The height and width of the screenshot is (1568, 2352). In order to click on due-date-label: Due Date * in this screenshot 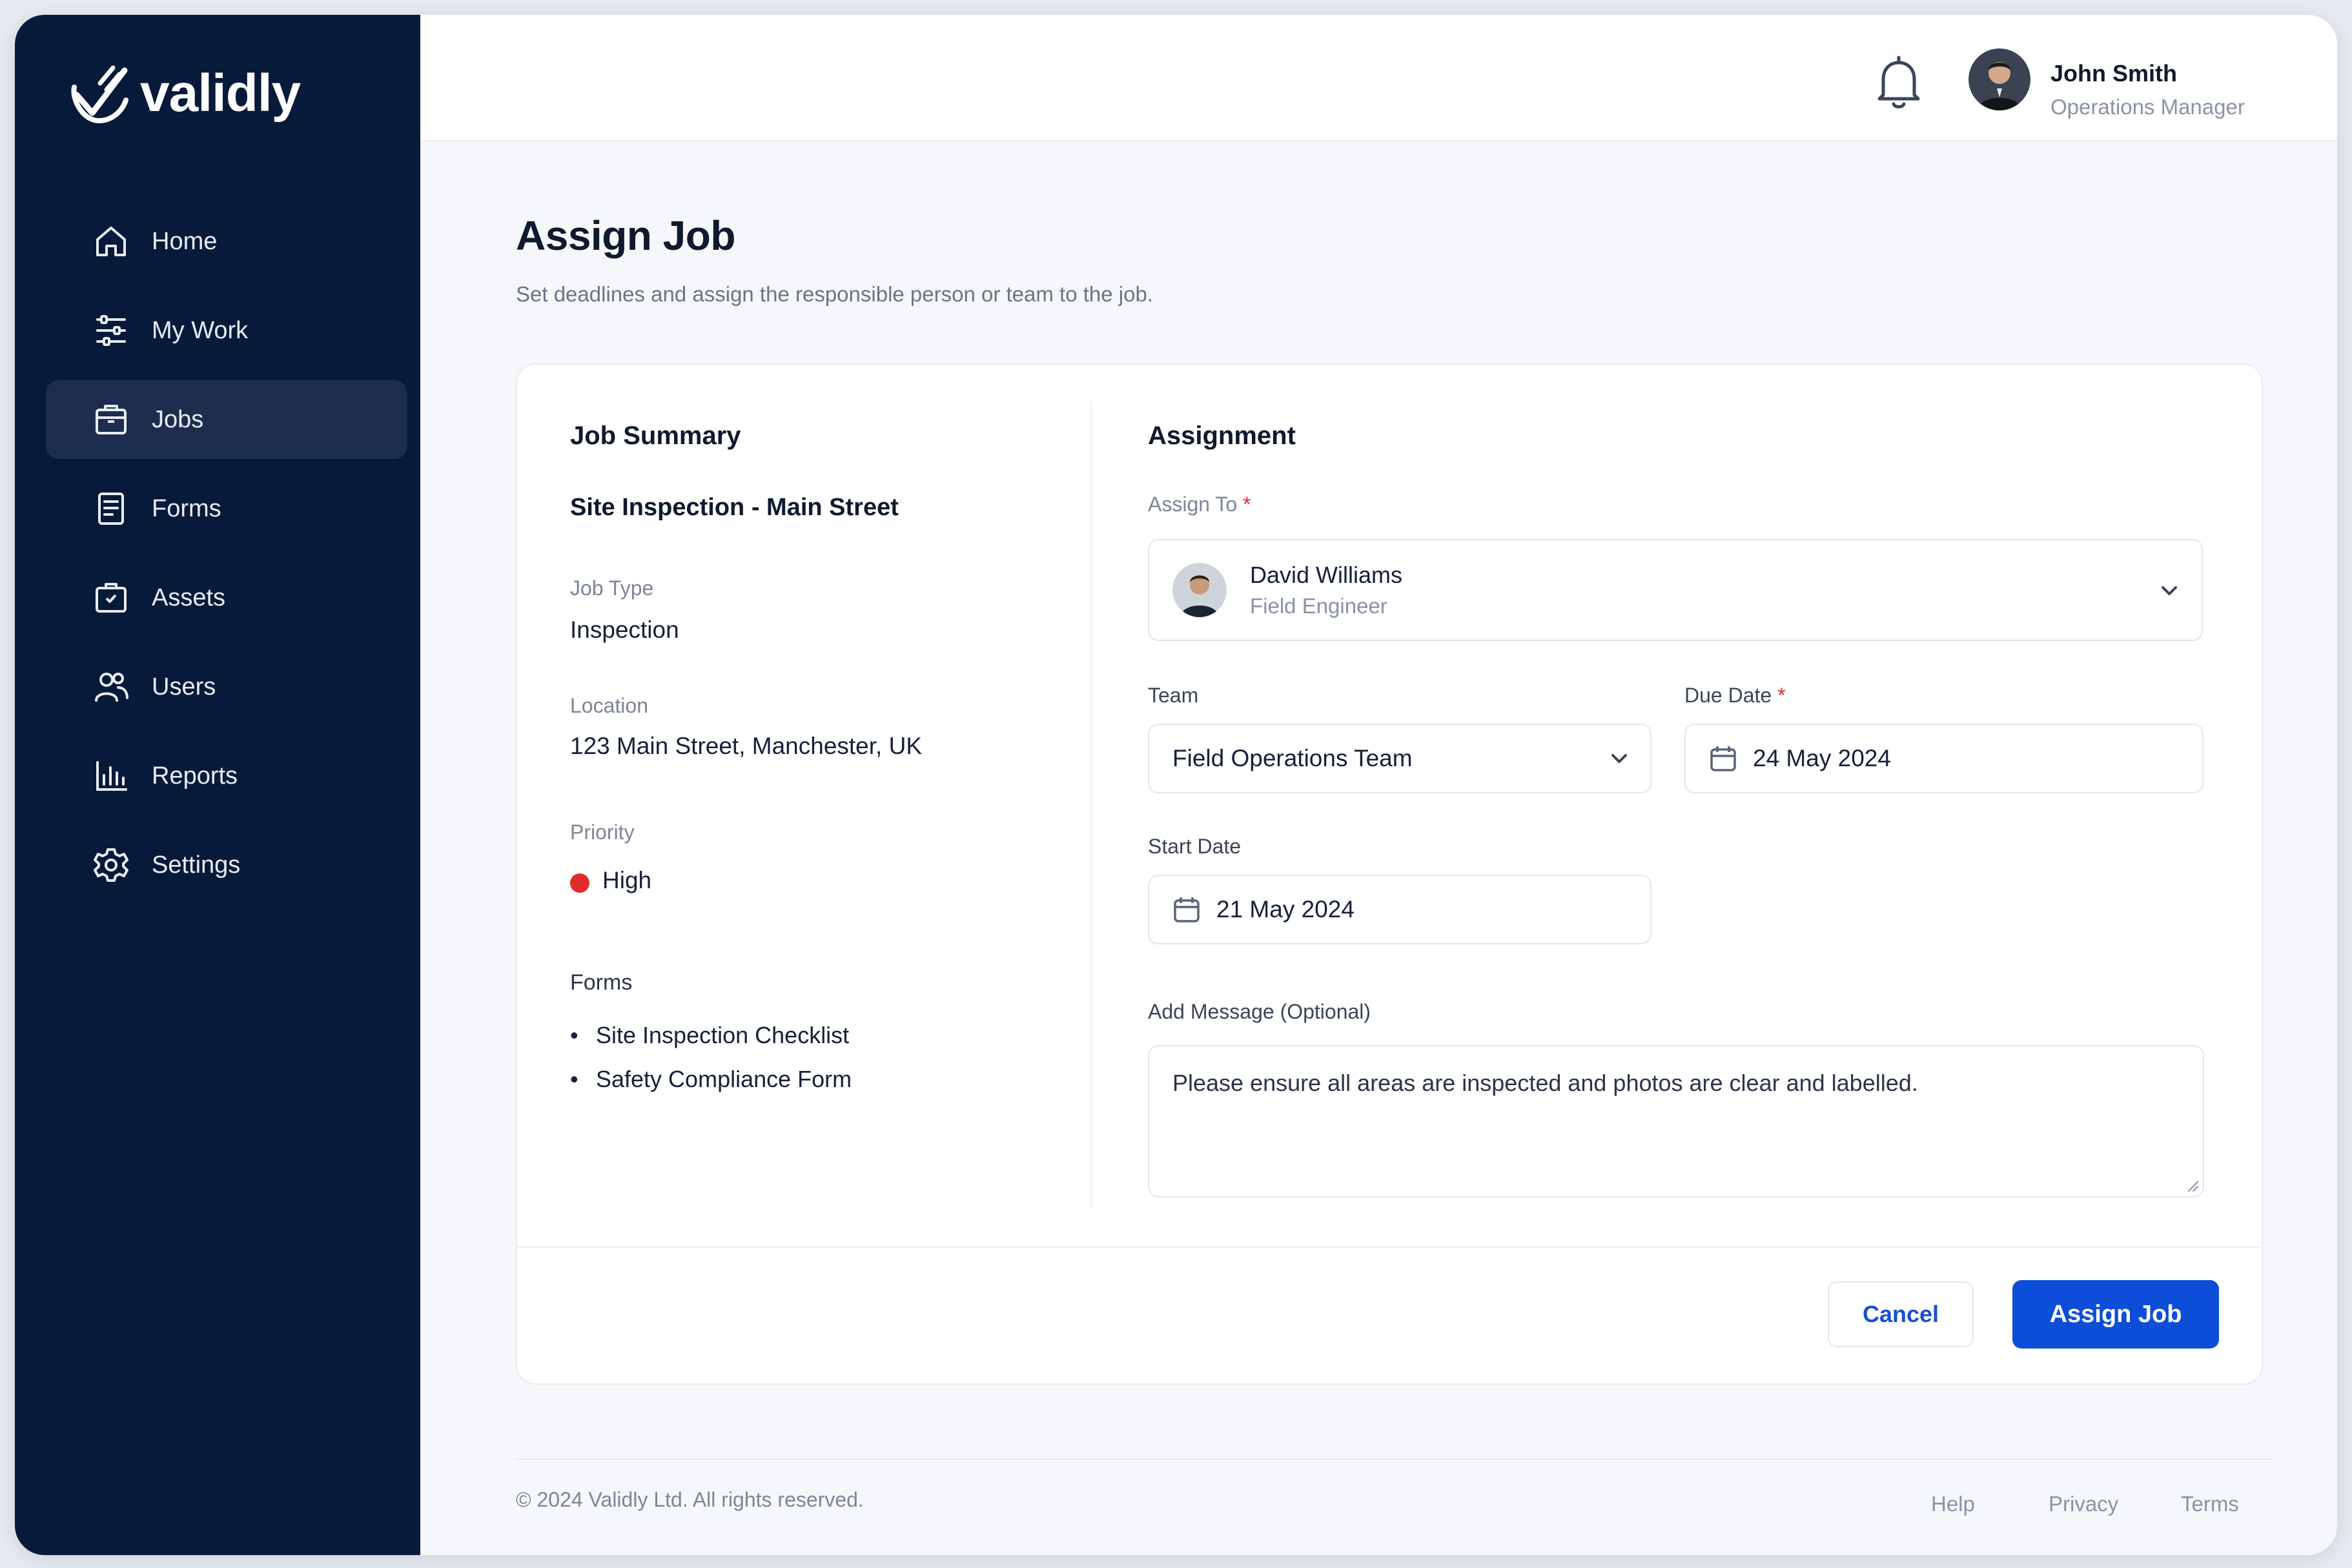, I will do `click(1735, 696)`.